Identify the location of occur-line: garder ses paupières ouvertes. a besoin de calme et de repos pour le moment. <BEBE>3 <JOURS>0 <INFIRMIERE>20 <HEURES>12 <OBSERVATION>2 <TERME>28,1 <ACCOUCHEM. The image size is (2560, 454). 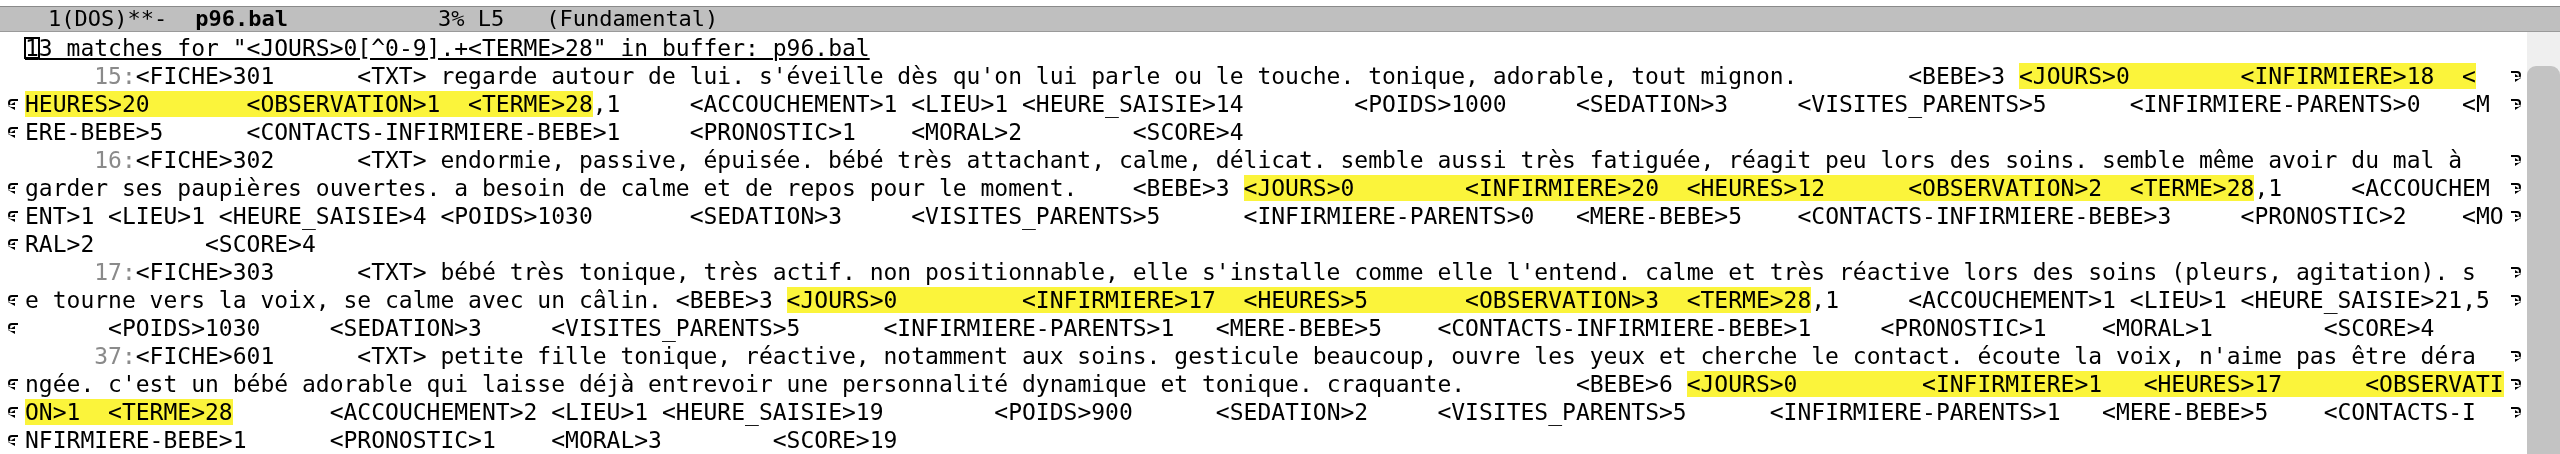
(1258, 188).